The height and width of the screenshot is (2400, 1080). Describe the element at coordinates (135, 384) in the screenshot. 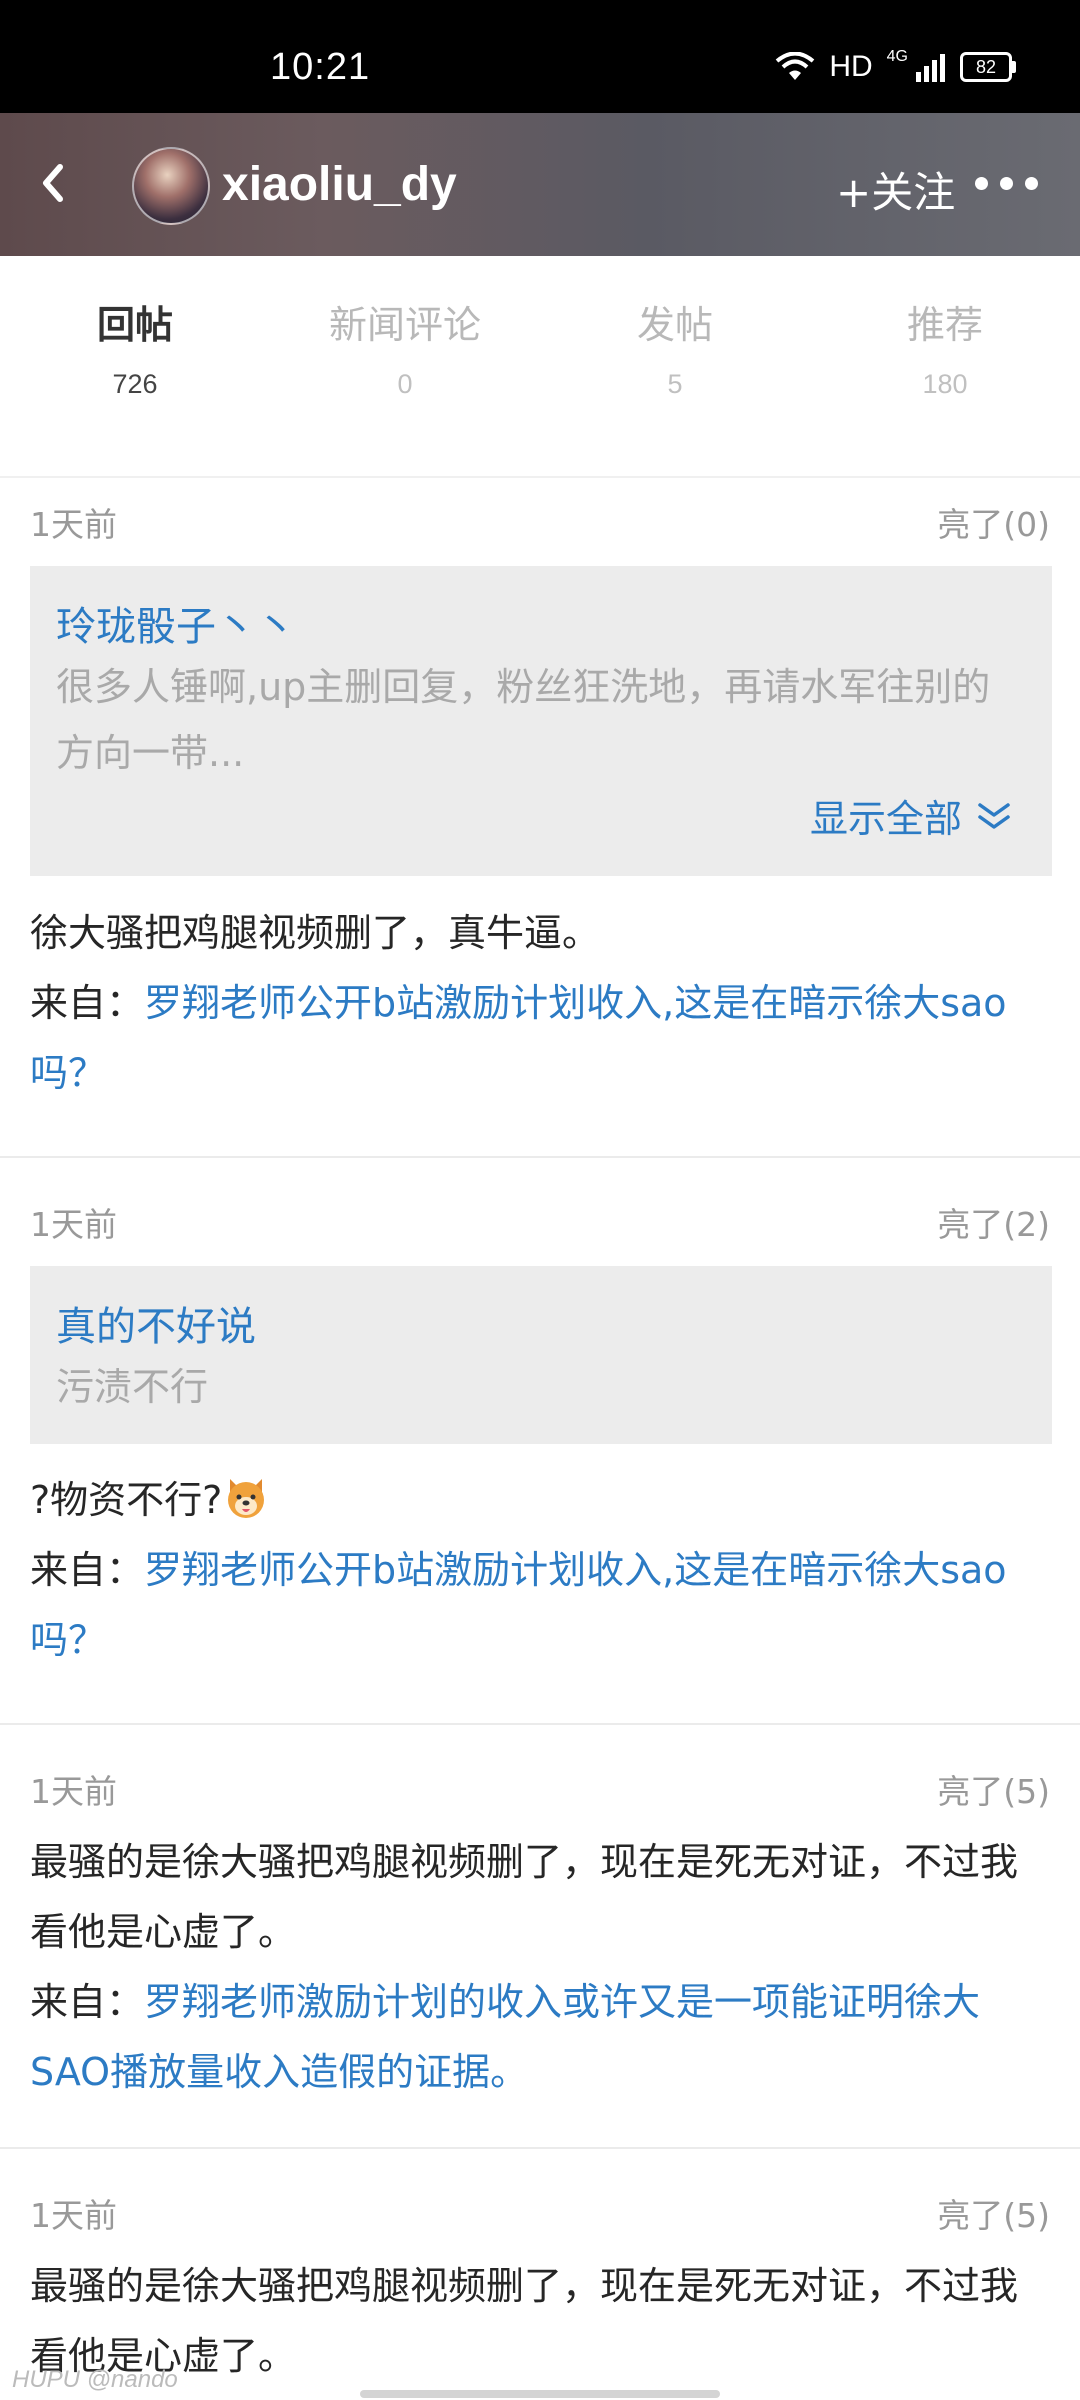

I see `tab-count: 726` at that location.